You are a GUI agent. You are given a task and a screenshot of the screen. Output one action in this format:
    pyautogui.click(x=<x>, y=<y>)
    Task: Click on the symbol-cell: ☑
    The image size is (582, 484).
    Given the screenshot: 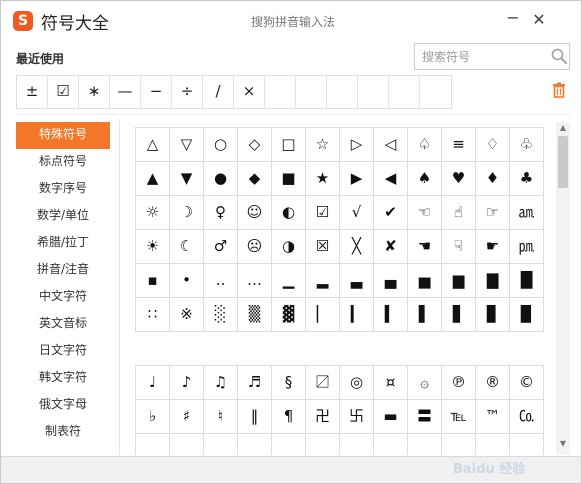 What is the action you would take?
    pyautogui.click(x=323, y=213)
    